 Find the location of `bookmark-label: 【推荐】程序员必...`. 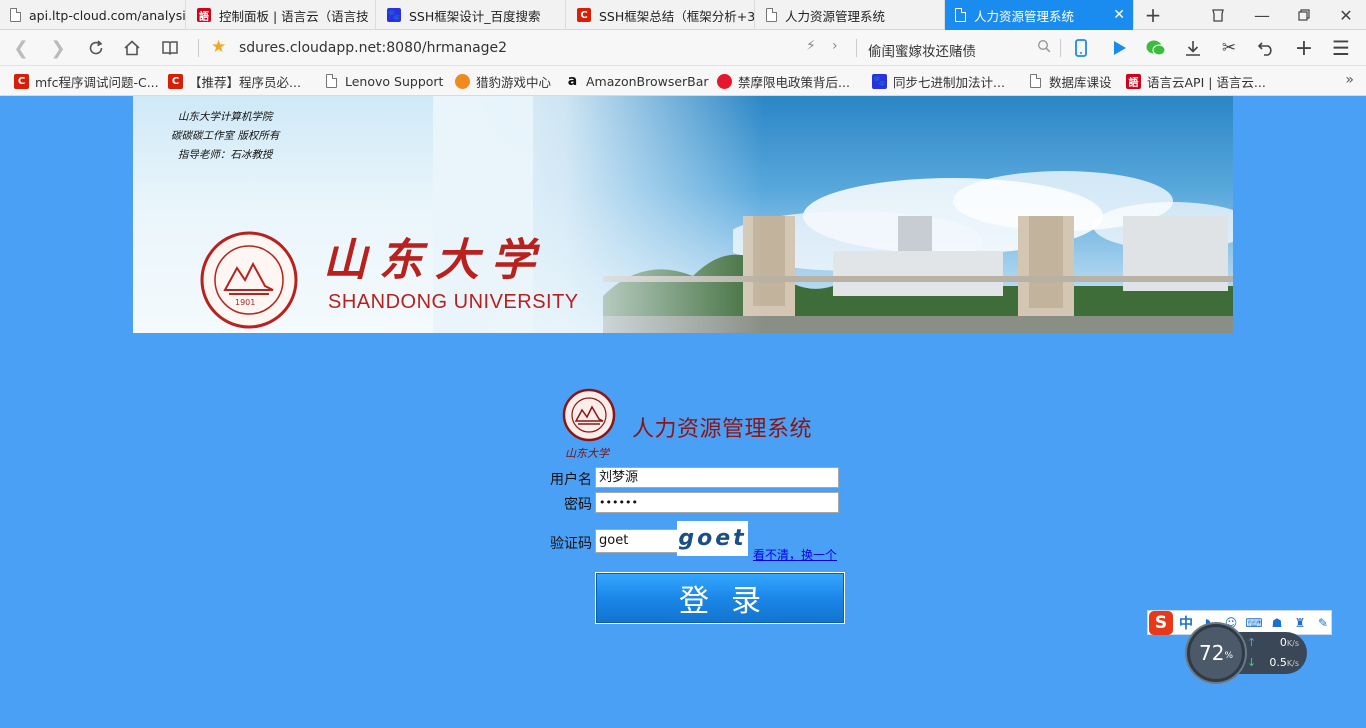

bookmark-label: 【推荐】程序员必... is located at coordinates (245, 82).